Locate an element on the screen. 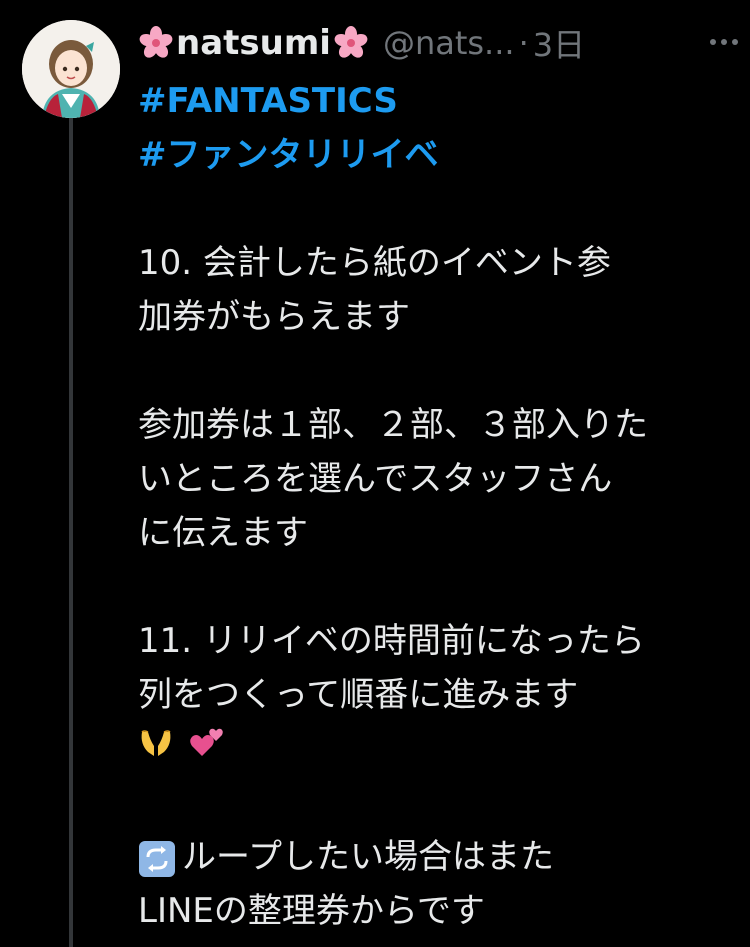  tweet-header: natsumi @nats... · 3日 is located at coordinates (438, 43).